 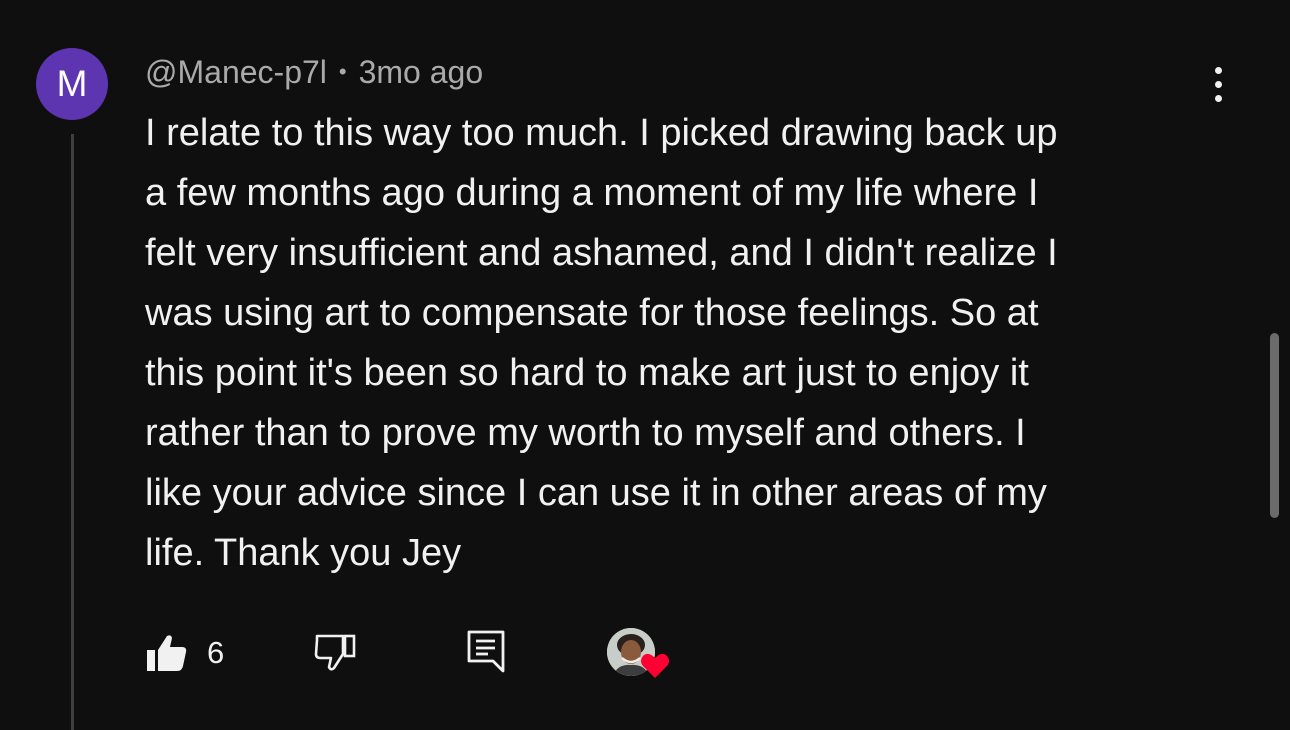 I want to click on author-avatar: M, so click(x=72, y=84).